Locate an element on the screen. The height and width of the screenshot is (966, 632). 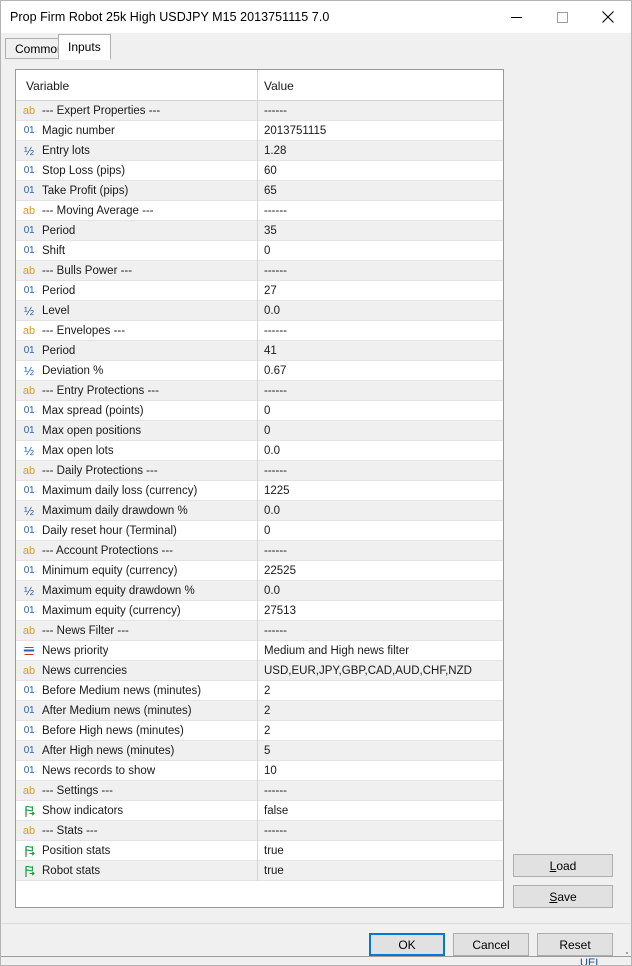
table-row: 01 Max spread (points) 0 is located at coordinates (259, 411).